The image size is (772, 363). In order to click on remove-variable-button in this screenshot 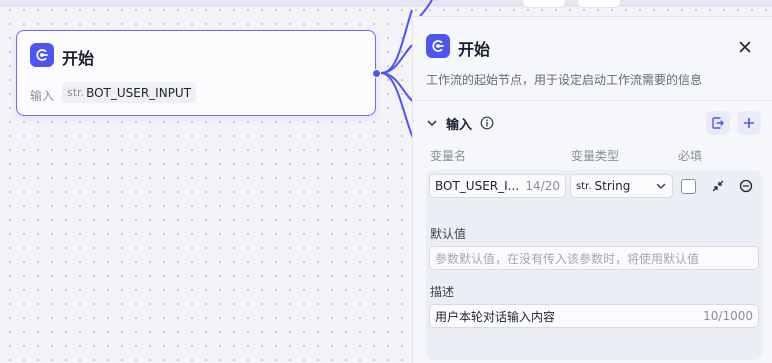, I will do `click(746, 186)`.